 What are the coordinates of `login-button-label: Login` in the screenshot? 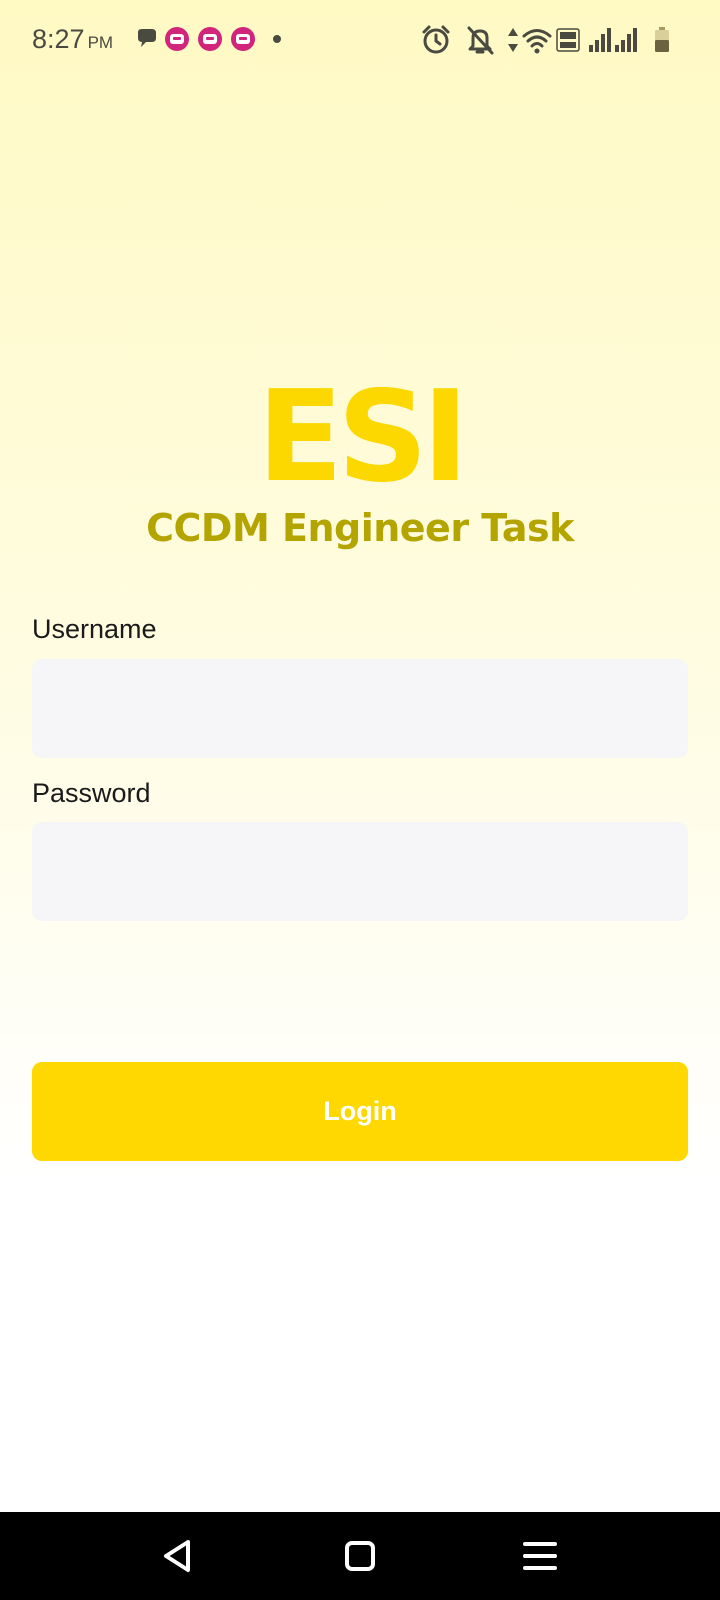 It's located at (360, 1111).